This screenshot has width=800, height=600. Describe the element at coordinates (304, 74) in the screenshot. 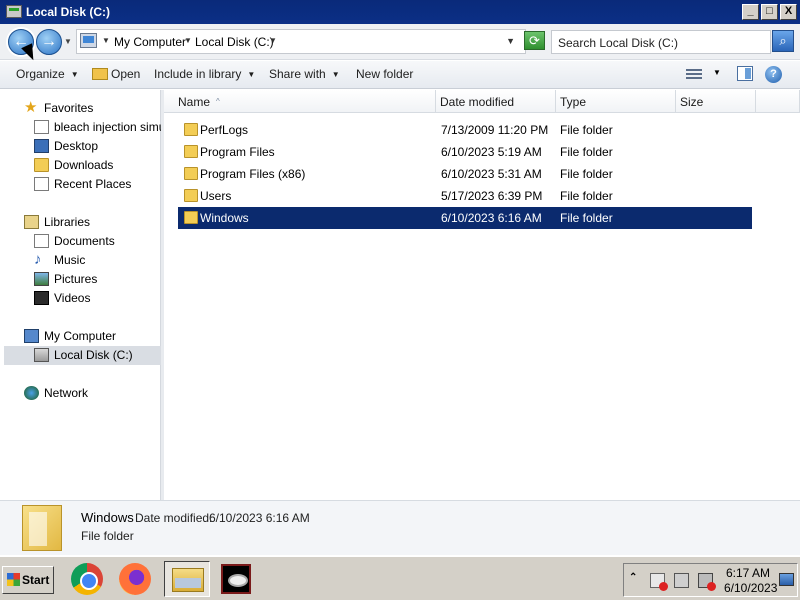

I see `share-with-button: Share with ▼` at that location.